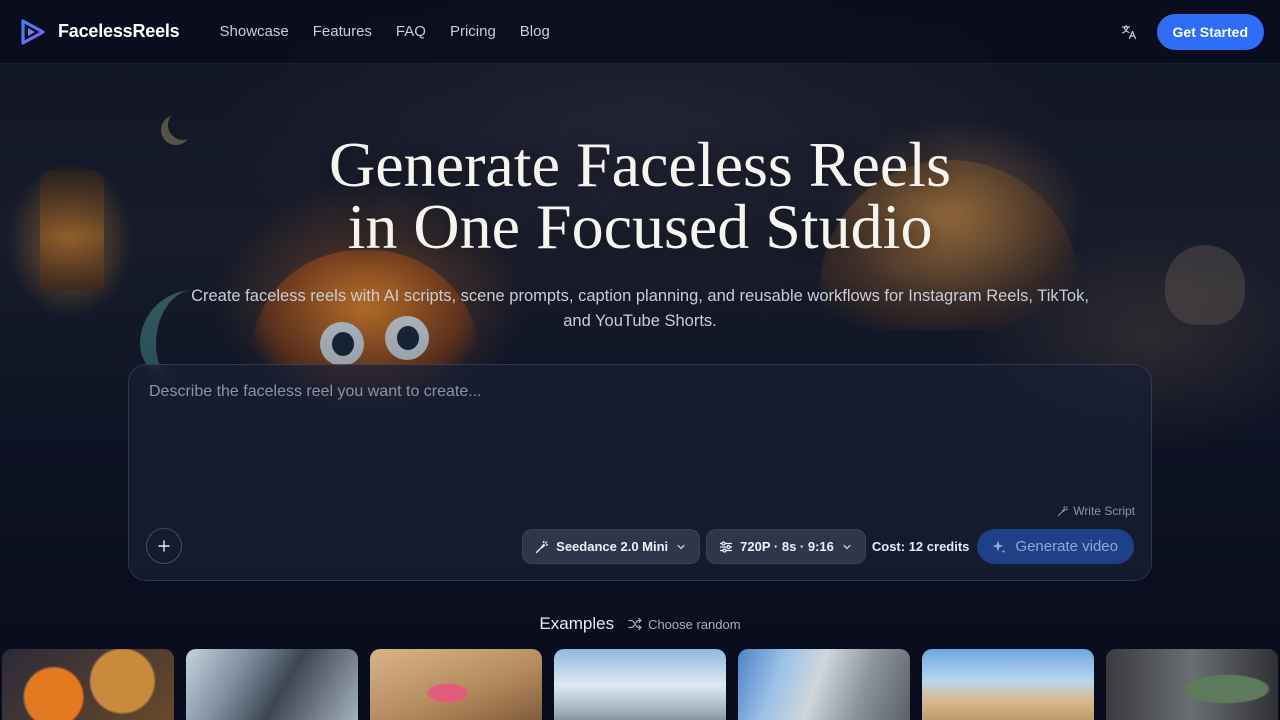  Describe the element at coordinates (1104, 511) in the screenshot. I see `write-script-label: Write Script` at that location.